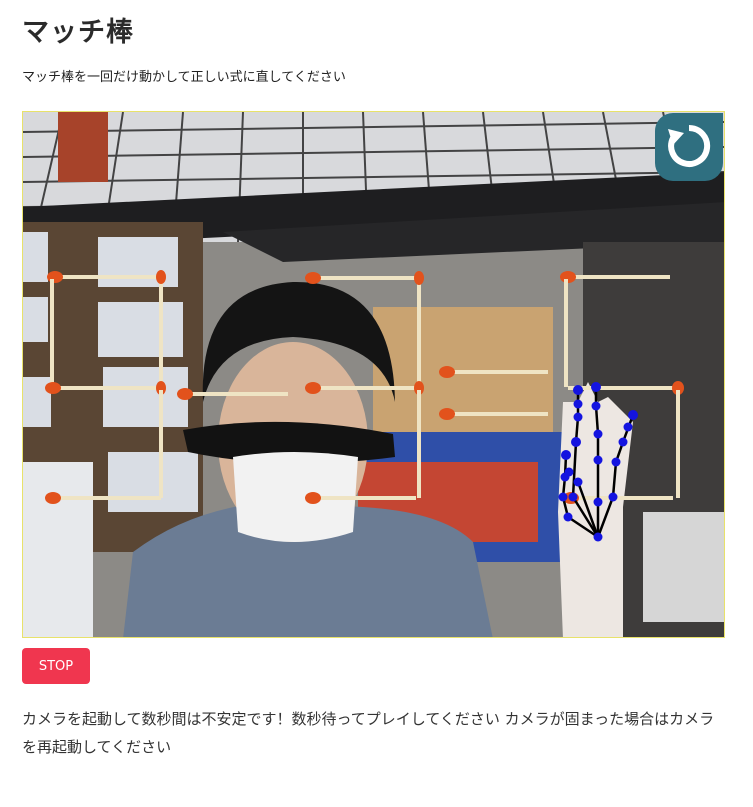  What do you see at coordinates (595, 509) in the screenshot?
I see `raised-hand` at bounding box center [595, 509].